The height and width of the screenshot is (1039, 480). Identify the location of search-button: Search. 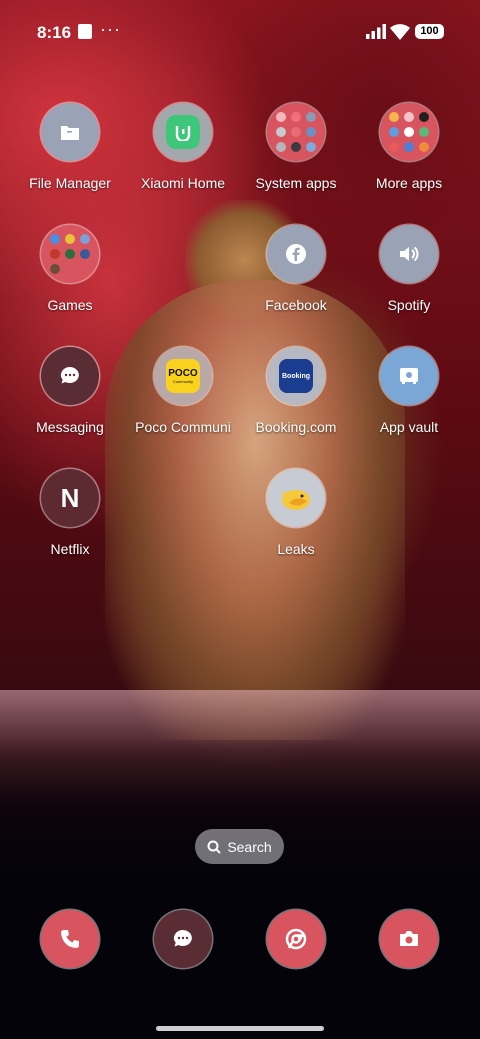
(239, 846).